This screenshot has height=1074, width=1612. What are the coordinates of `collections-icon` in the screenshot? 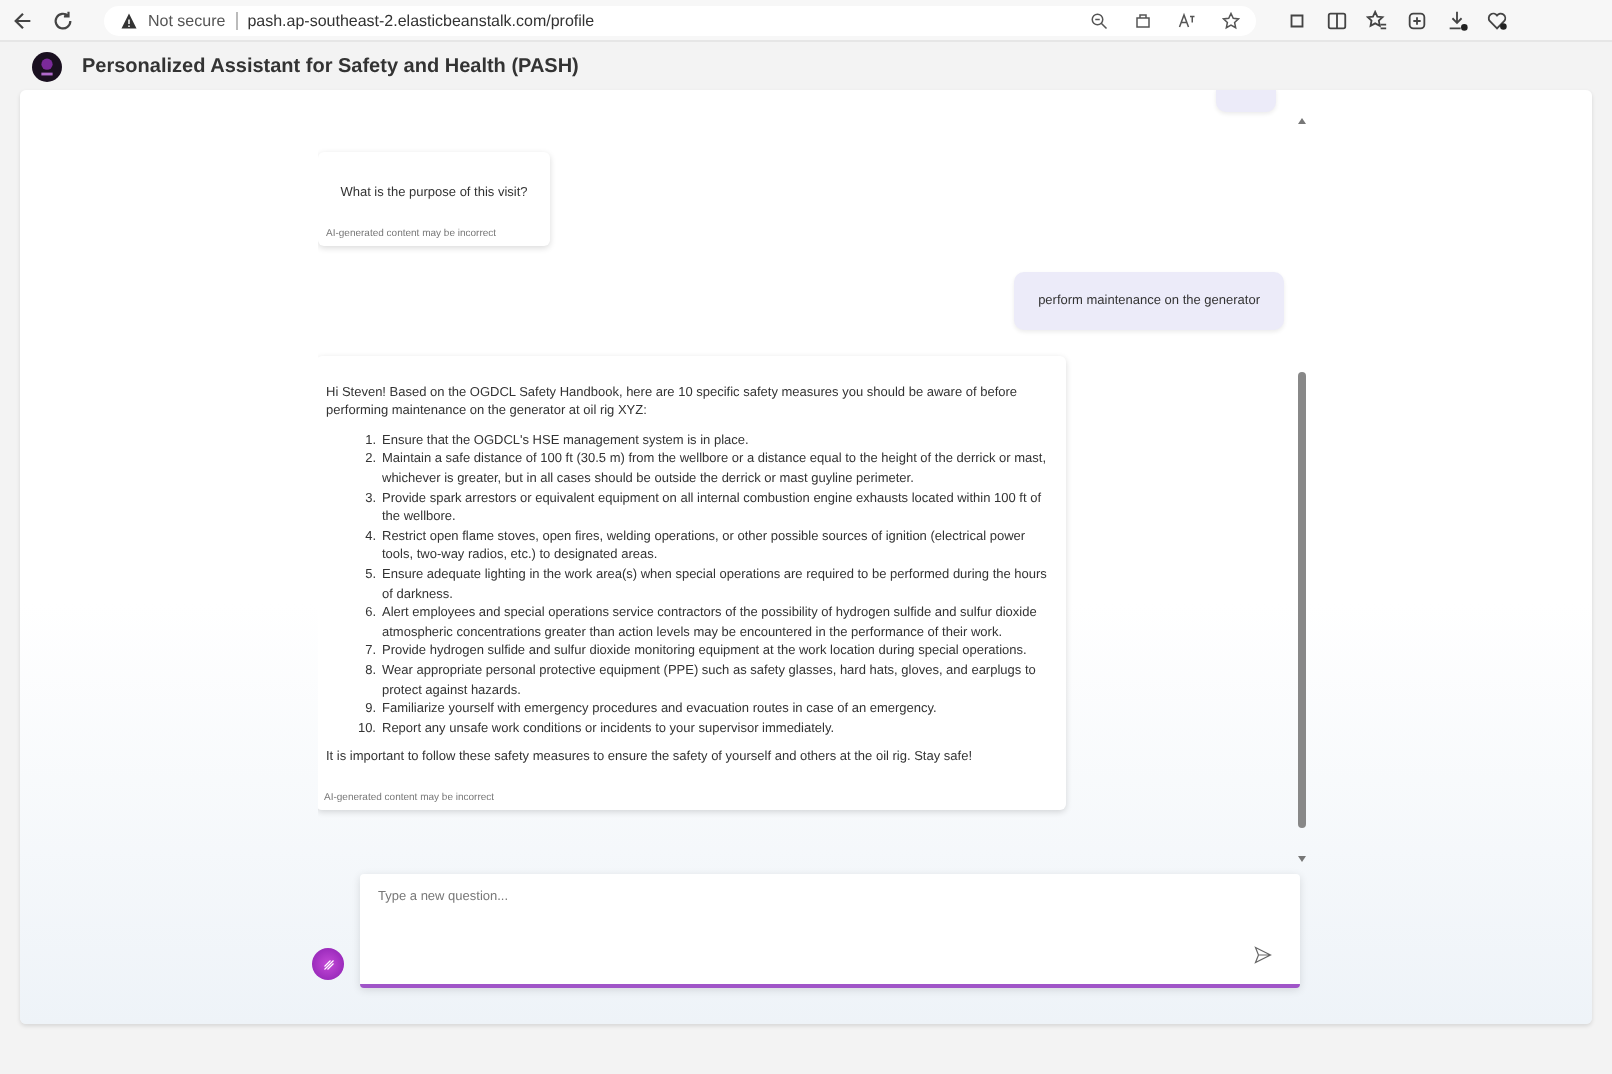 It's located at (1417, 20).